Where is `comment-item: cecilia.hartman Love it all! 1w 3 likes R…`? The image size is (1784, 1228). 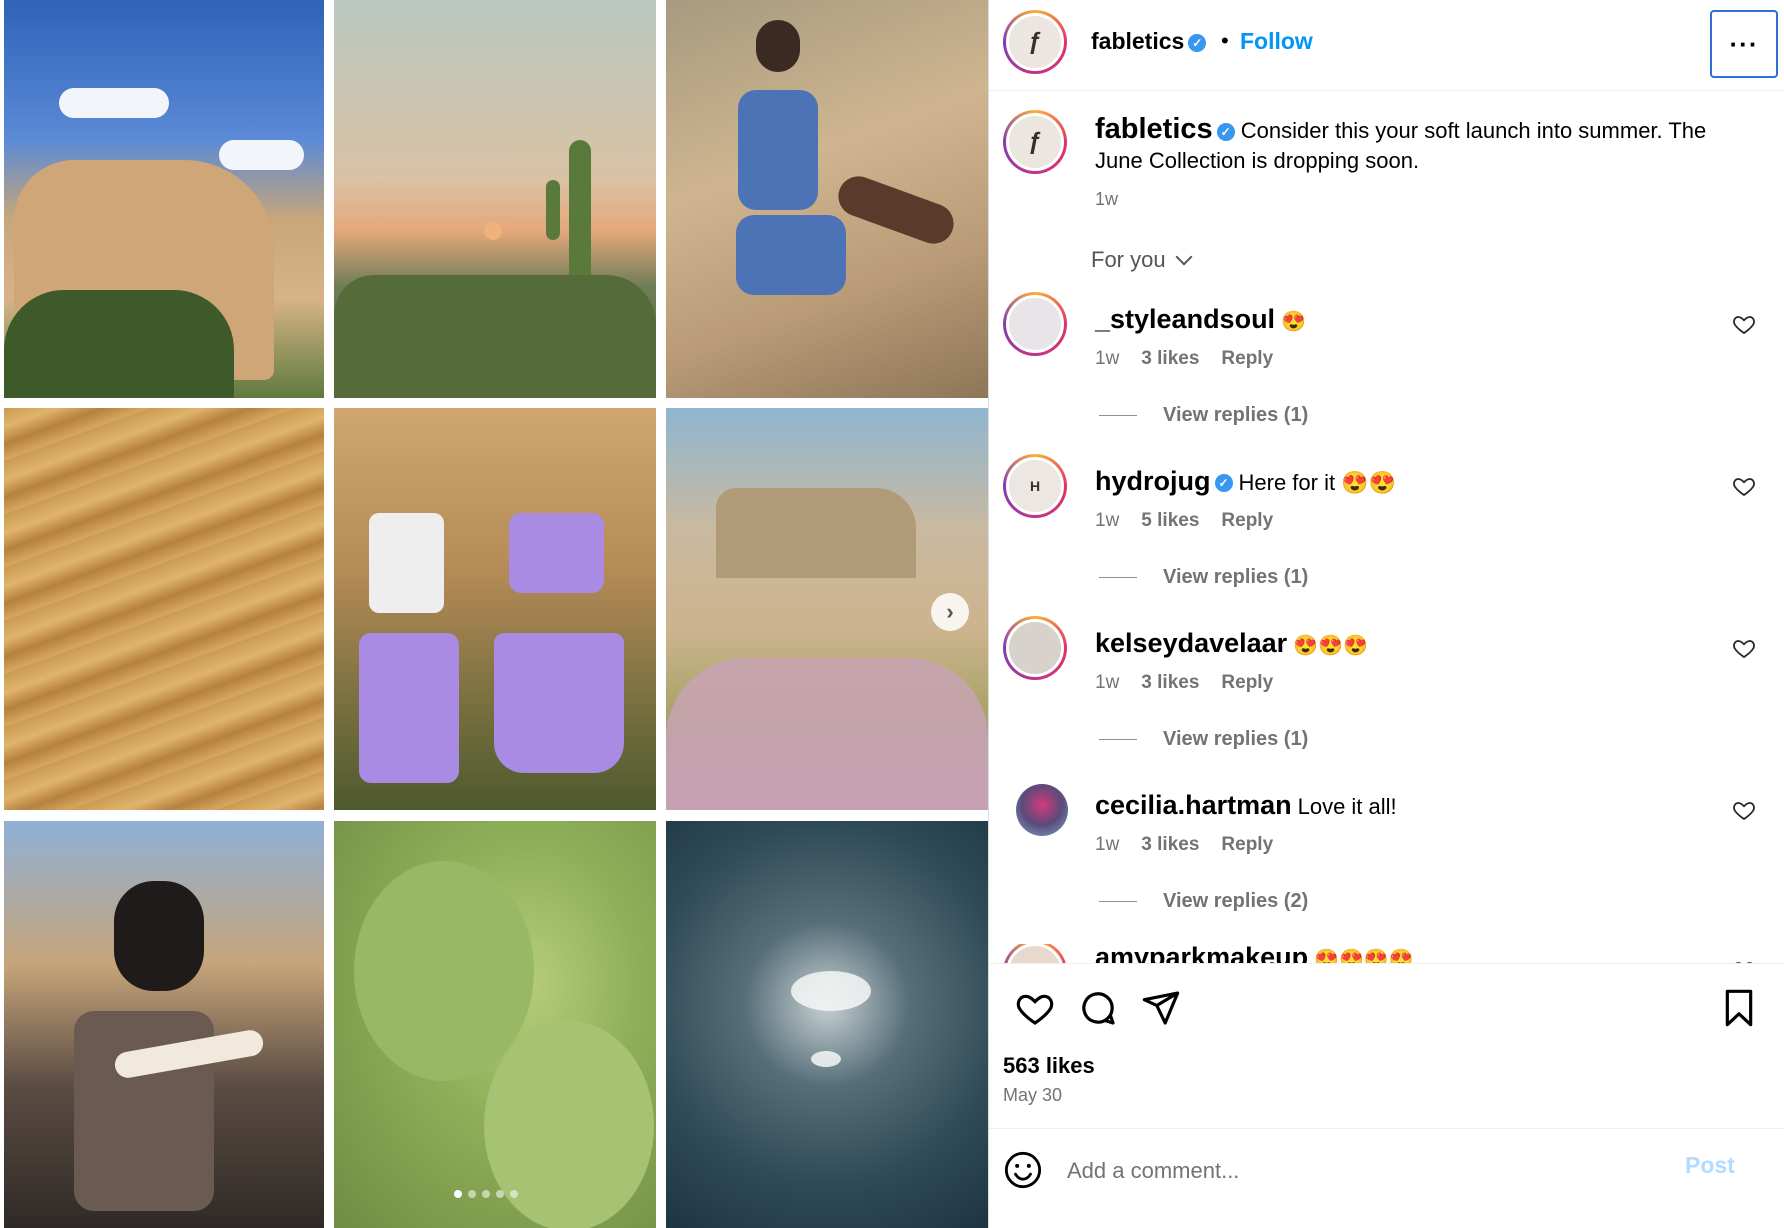 comment-item: cecilia.hartman Love it all! 1w 3 likes R… is located at coordinates (1386, 852).